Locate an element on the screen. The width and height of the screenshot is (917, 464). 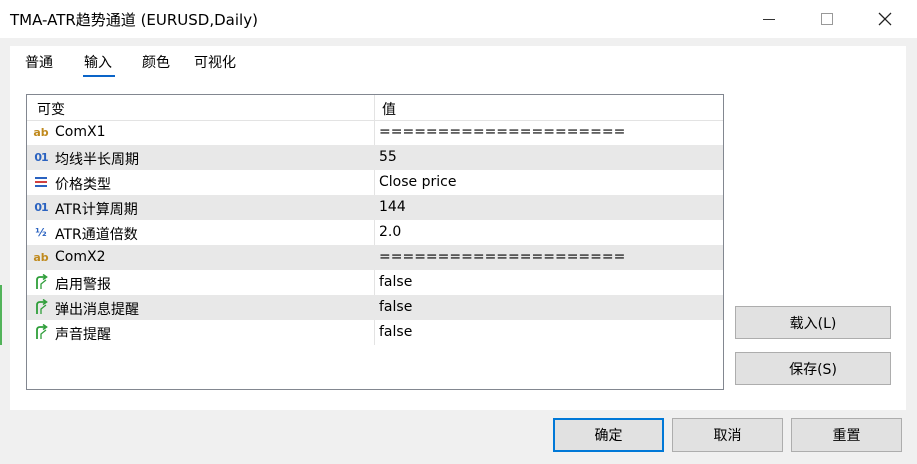
load-button: 载入(L) is located at coordinates (813, 322).